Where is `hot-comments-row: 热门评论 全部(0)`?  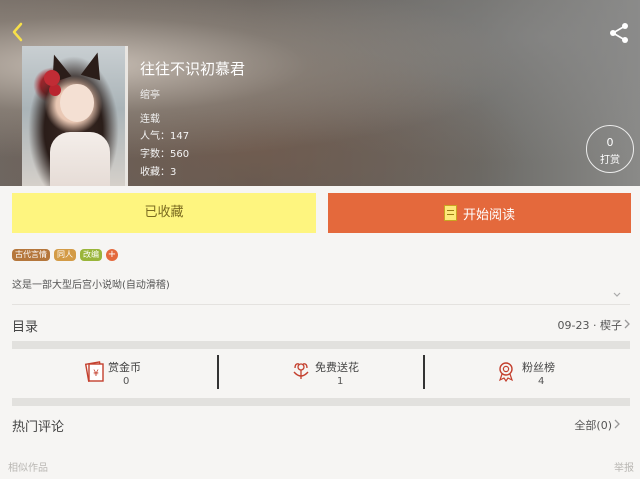
hot-comments-row: 热门评论 全部(0) is located at coordinates (320, 425).